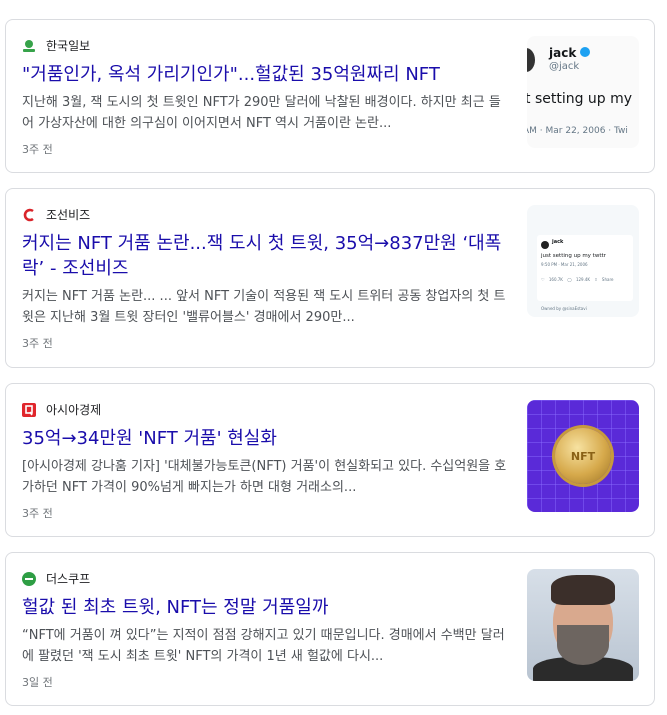 The height and width of the screenshot is (715, 667). I want to click on scoop-logo-icon, so click(29, 578).